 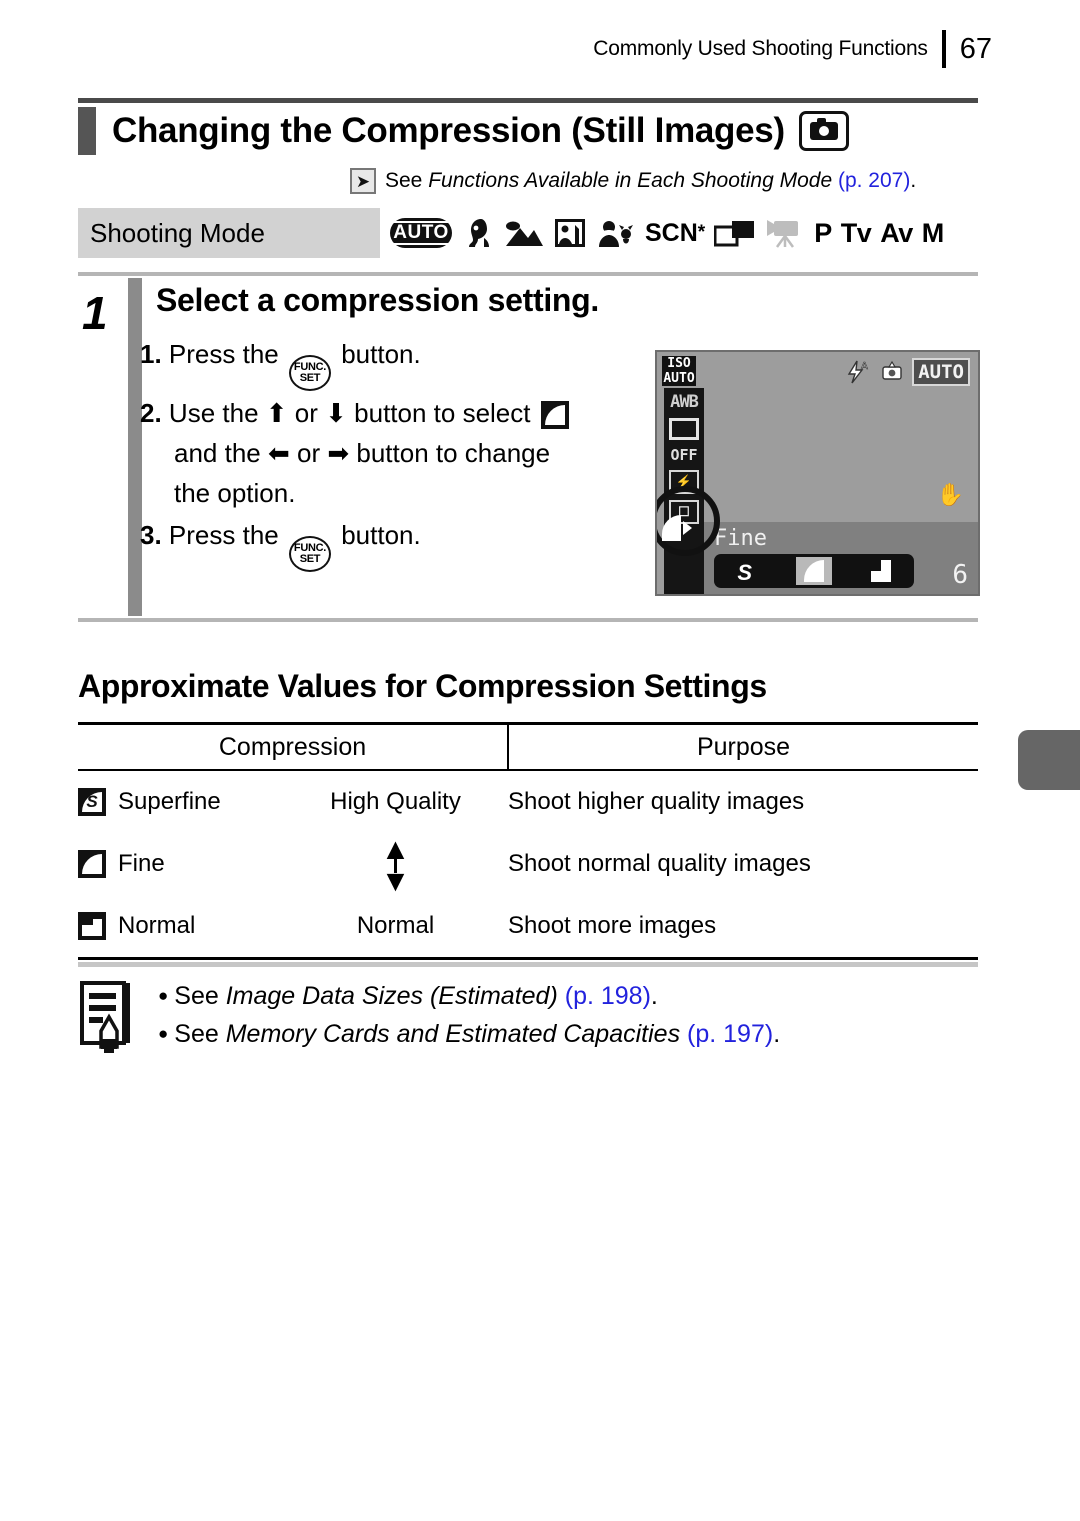 I want to click on movie-mode-icon, so click(x=785, y=233).